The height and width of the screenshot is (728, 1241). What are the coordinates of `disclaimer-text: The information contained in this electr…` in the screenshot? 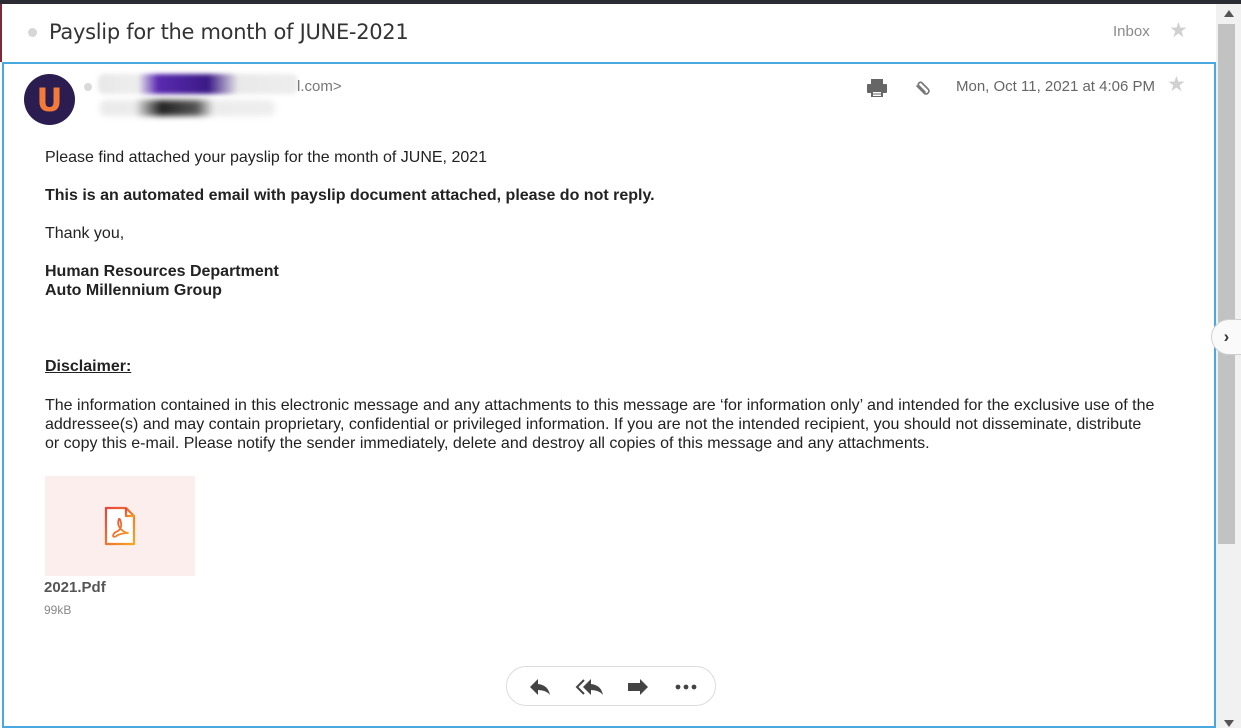 It's located at (600, 424).